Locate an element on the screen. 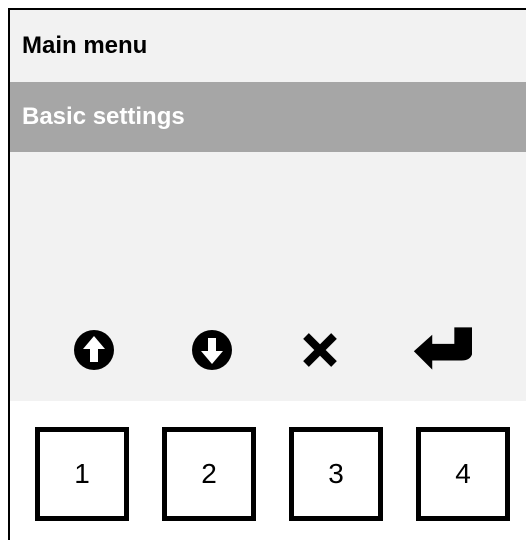 The image size is (526, 540). close-icon is located at coordinates (320, 350).